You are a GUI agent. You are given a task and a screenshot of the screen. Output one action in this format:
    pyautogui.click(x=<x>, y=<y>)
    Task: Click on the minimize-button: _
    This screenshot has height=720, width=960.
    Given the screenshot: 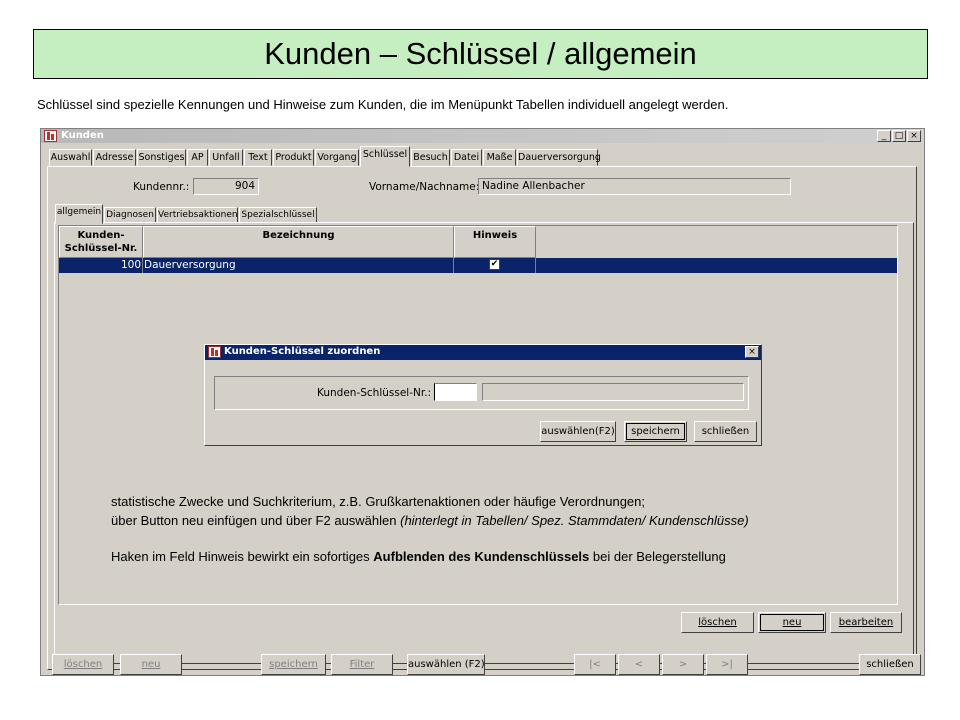 What is the action you would take?
    pyautogui.click(x=884, y=136)
    